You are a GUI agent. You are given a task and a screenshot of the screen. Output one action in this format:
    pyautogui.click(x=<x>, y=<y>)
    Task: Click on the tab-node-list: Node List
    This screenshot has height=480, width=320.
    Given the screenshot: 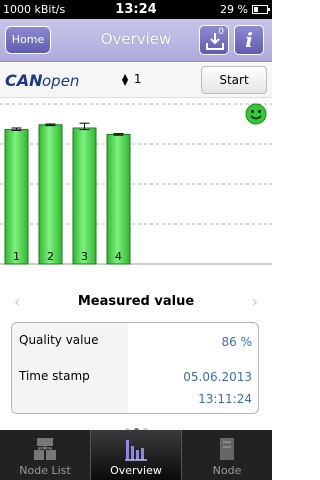 What is the action you would take?
    pyautogui.click(x=45, y=455)
    